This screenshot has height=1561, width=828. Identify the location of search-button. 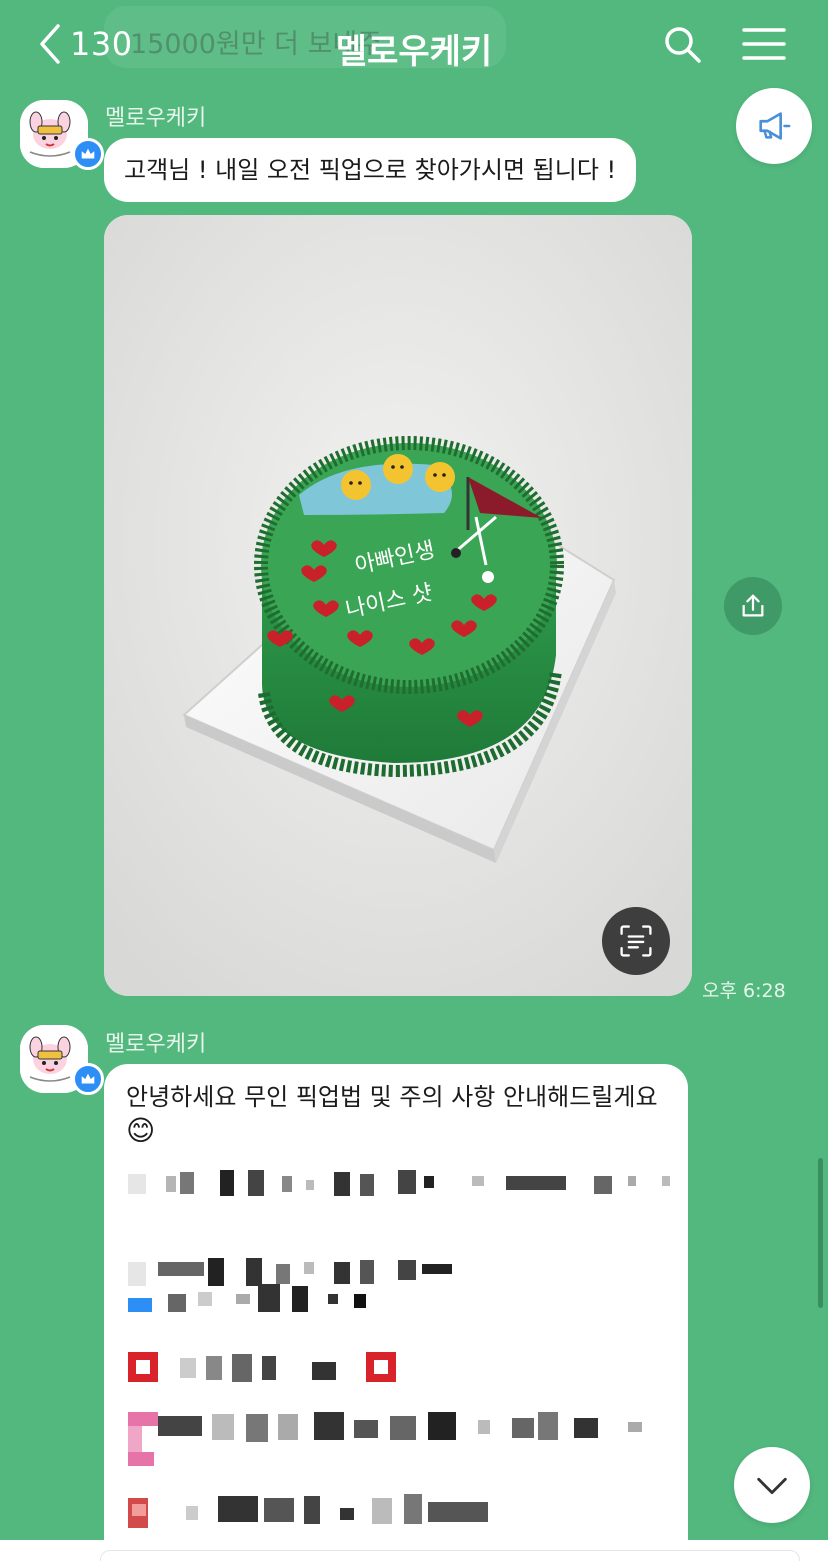
(682, 44).